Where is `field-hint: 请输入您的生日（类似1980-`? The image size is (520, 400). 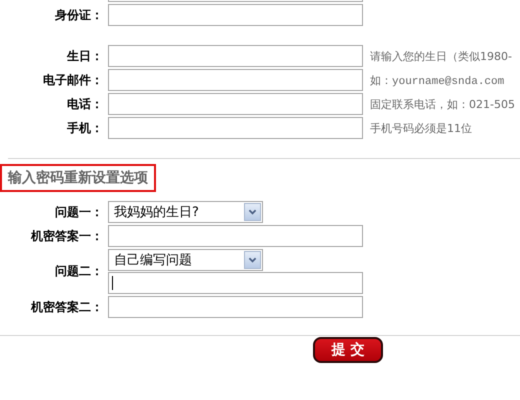
field-hint: 请输入您的生日（类似1980- is located at coordinates (441, 56).